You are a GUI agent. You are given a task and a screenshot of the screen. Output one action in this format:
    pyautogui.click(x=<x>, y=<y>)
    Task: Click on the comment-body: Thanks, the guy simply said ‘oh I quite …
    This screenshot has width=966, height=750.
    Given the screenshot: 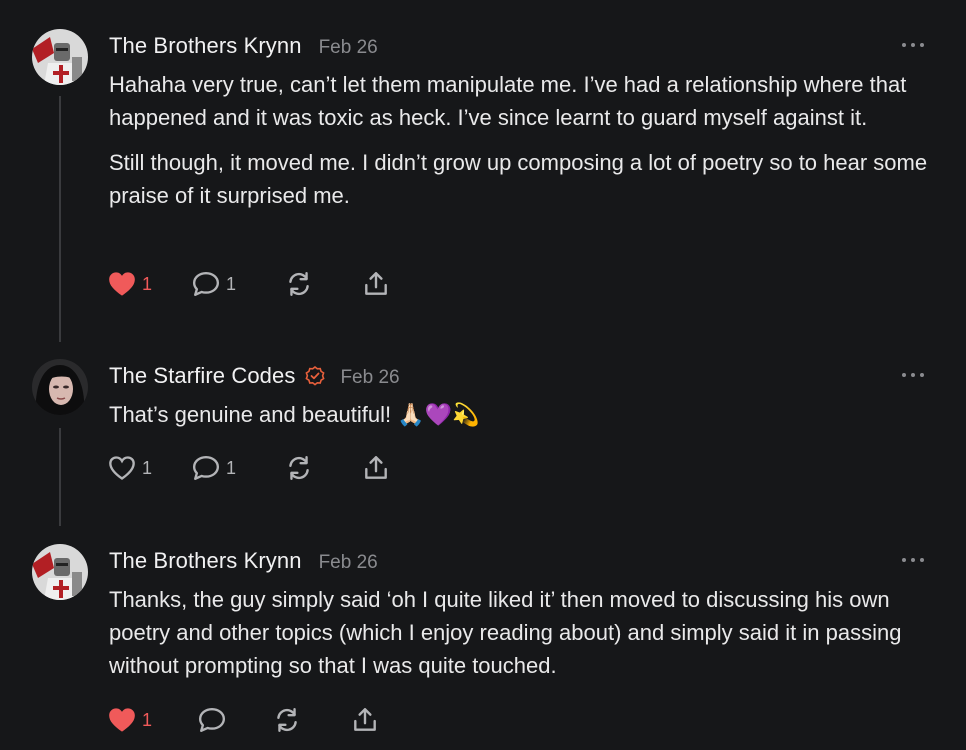 What is the action you would take?
    pyautogui.click(x=524, y=638)
    